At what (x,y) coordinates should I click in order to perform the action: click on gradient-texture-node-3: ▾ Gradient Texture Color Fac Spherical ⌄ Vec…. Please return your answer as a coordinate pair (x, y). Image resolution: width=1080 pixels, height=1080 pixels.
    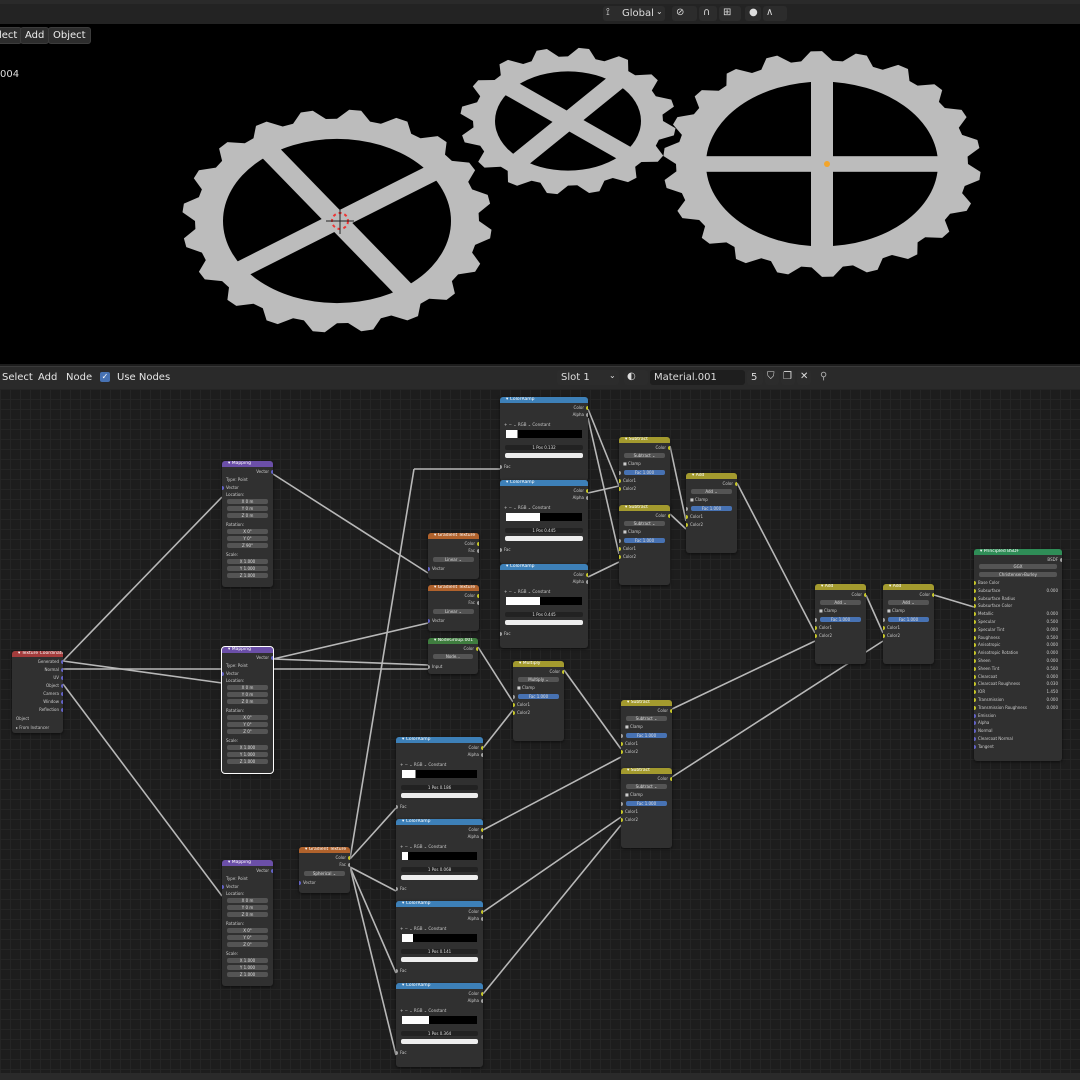
    Looking at the image, I should click on (324, 870).